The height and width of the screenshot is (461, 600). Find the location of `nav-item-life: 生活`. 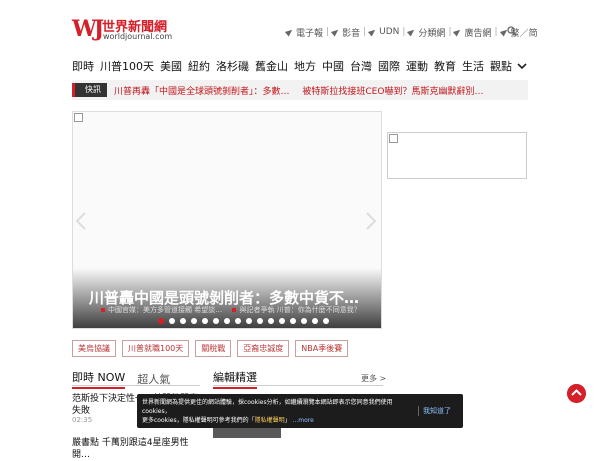

nav-item-life: 生活 is located at coordinates (473, 66).